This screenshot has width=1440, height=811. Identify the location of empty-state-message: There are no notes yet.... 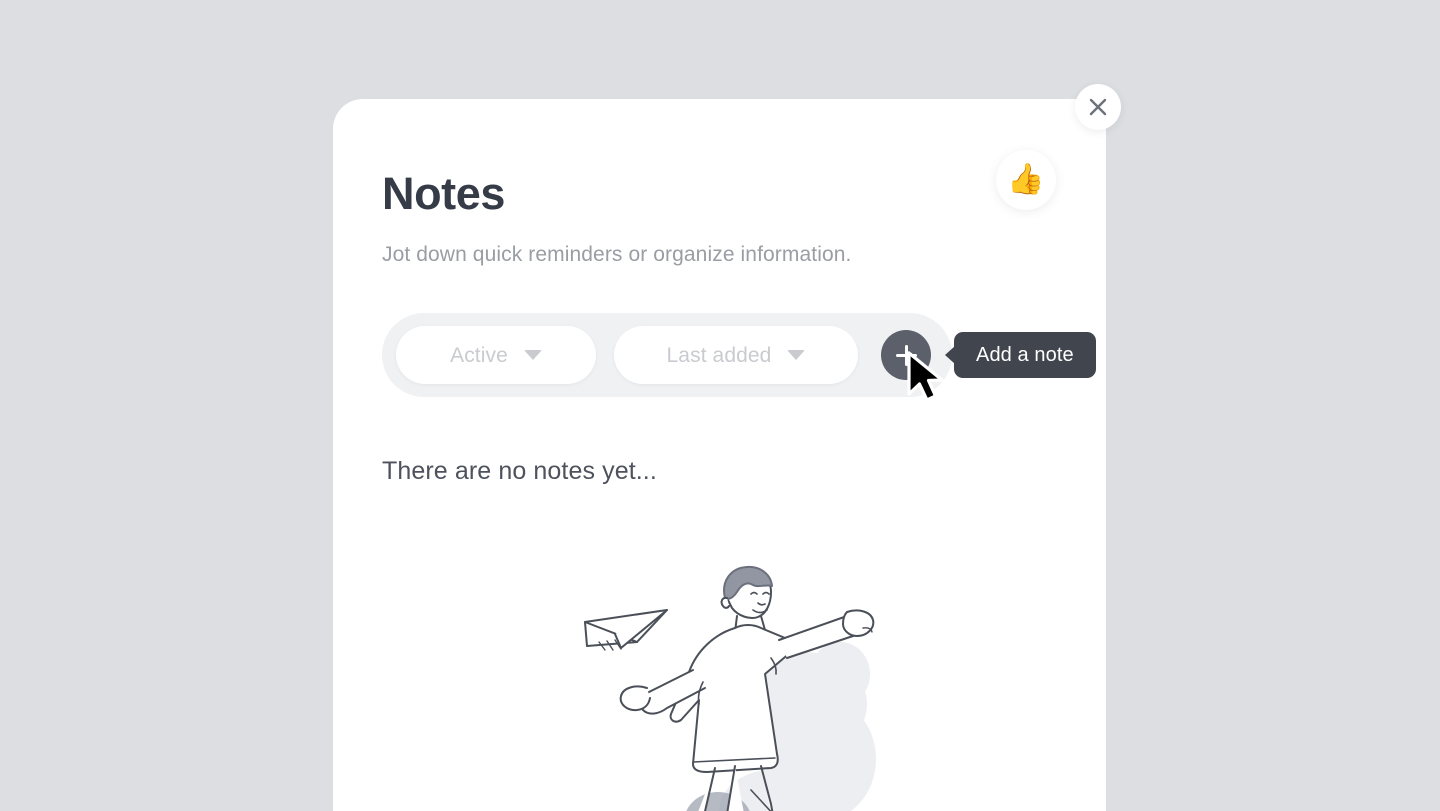
(519, 471).